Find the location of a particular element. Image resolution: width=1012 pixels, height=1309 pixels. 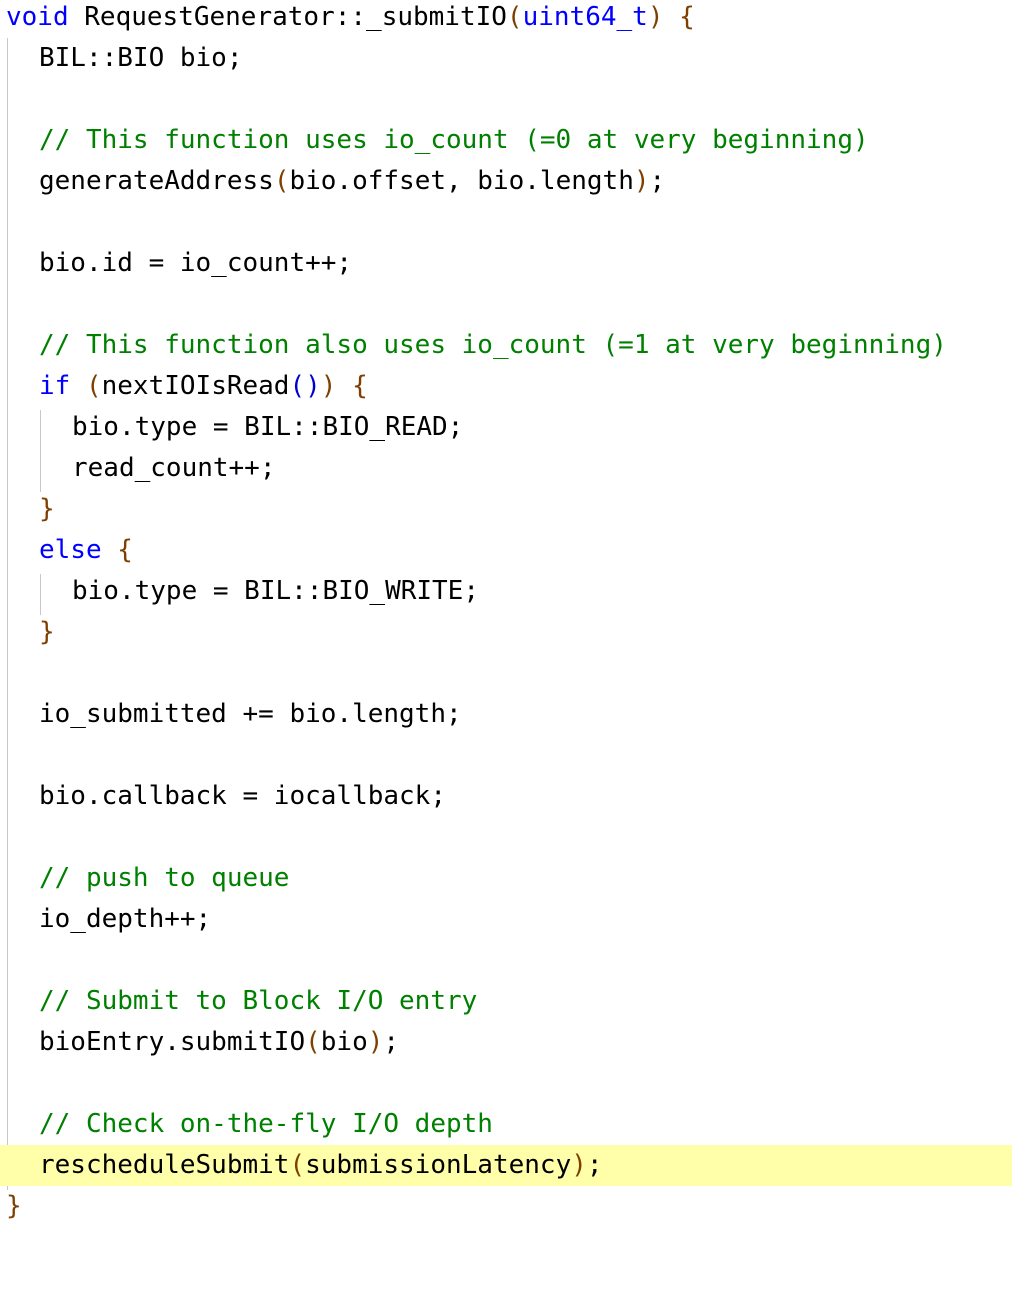

code-line-18: io_submitted += bio.length; is located at coordinates (506, 714).